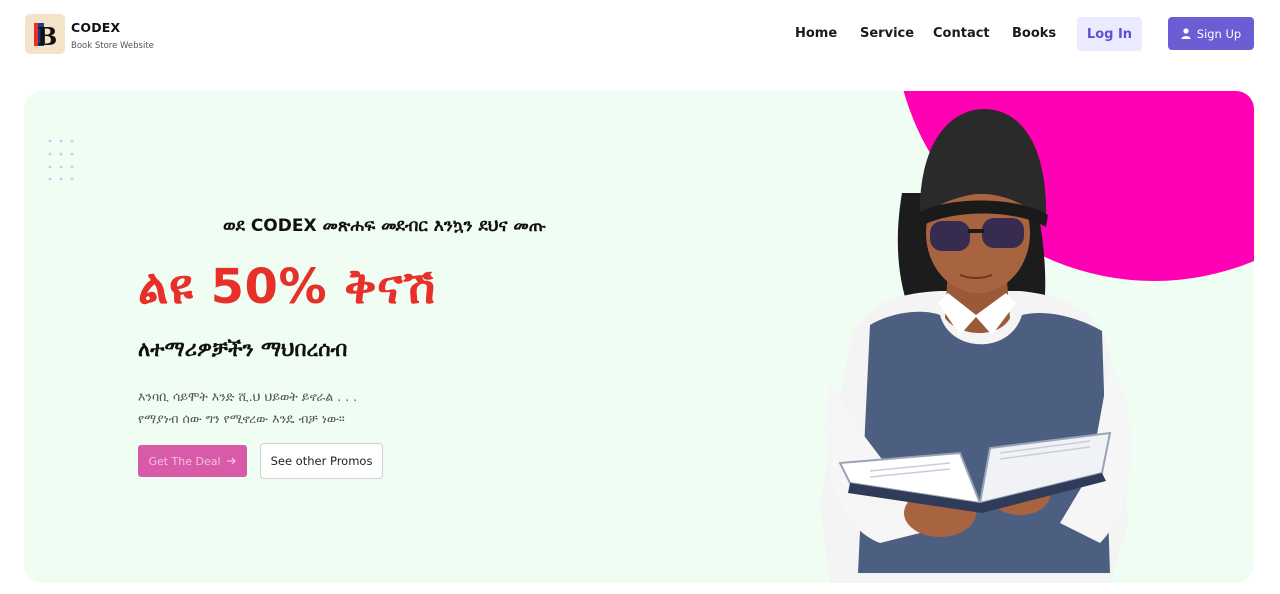 This screenshot has width=1280, height=594. I want to click on nav-service: Service, so click(887, 33).